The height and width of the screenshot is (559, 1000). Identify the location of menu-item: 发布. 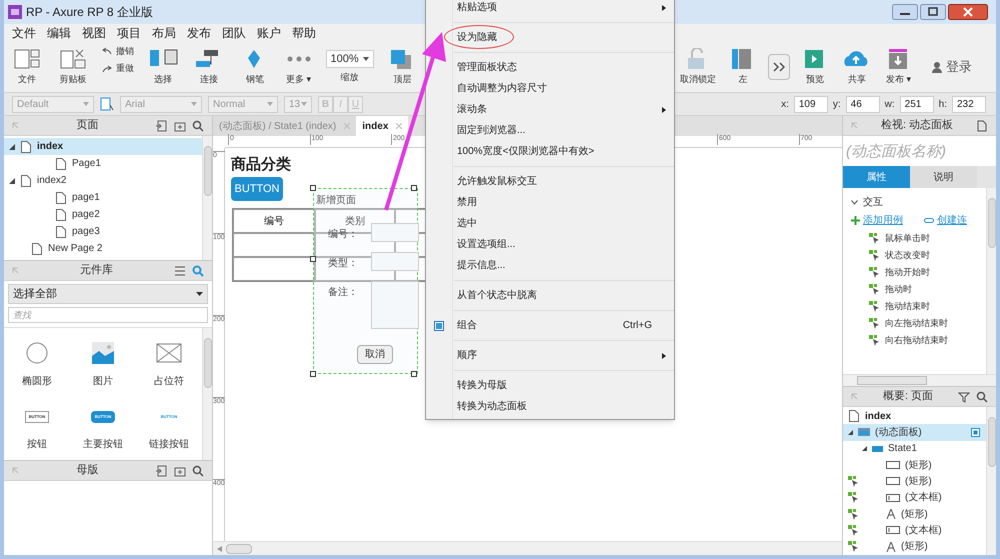
(199, 33).